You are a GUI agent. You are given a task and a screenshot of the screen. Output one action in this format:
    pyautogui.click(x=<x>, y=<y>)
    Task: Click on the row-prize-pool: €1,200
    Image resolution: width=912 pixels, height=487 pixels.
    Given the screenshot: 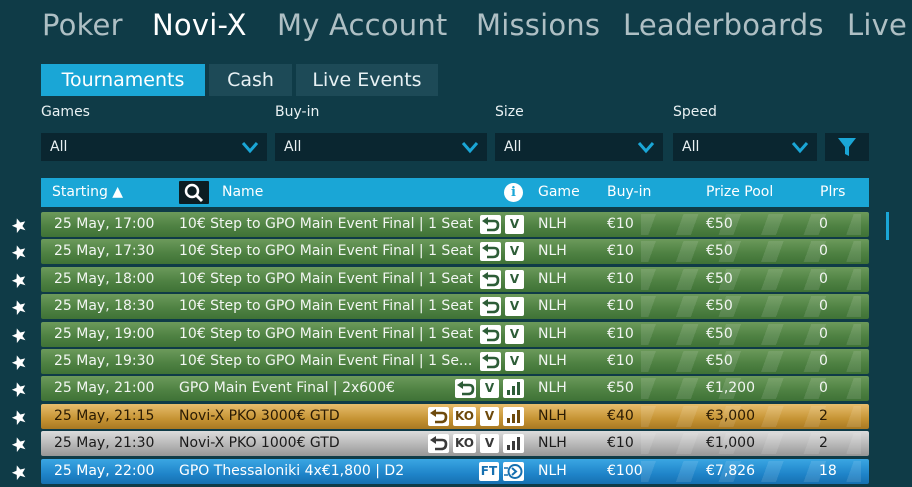 What is the action you would take?
    pyautogui.click(x=730, y=388)
    